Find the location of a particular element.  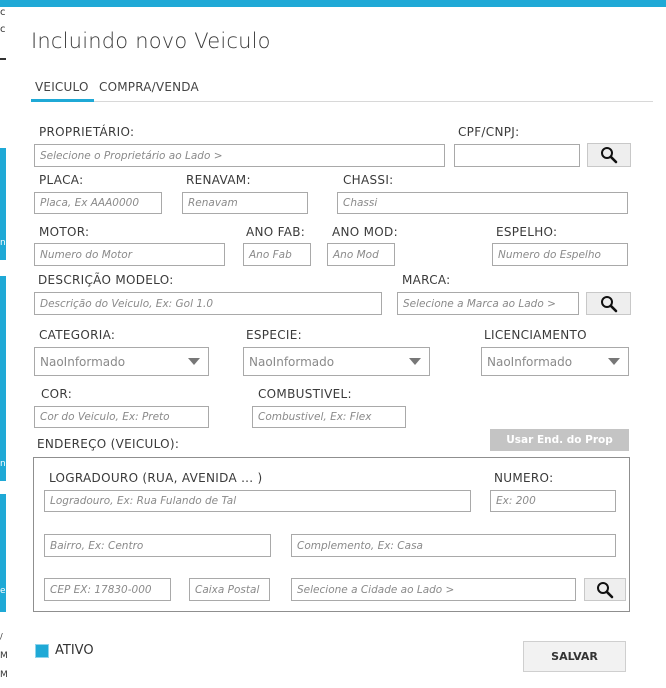

categoria-selected-value: NaoInformado is located at coordinates (83, 361).